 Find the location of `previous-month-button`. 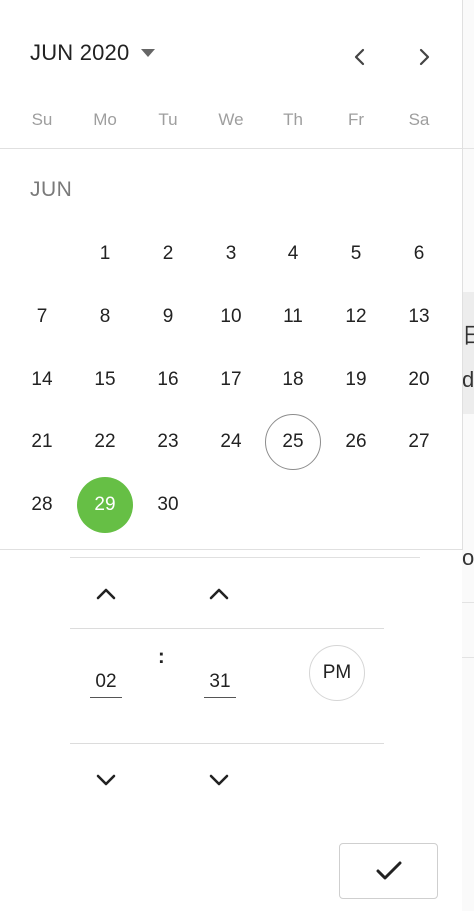

previous-month-button is located at coordinates (360, 57).